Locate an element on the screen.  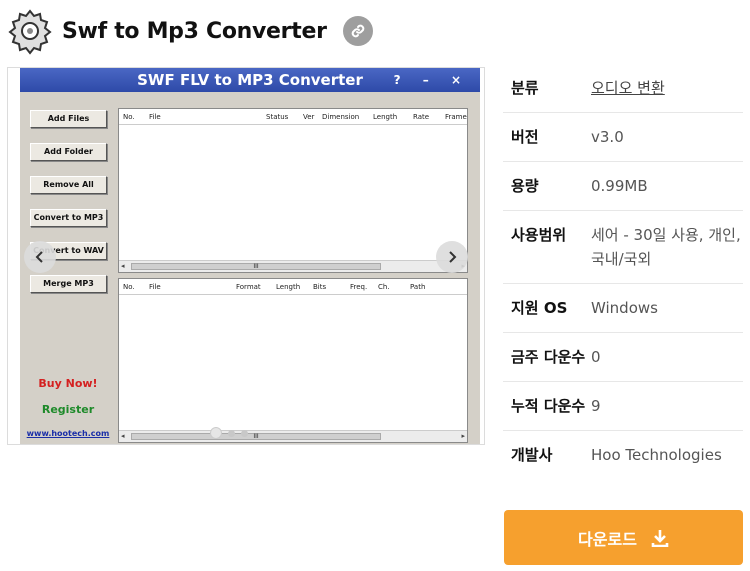
info-row-license: 사용범위 세어 - 30일 사용, 개인, 국내/국외 is located at coordinates (623, 247).